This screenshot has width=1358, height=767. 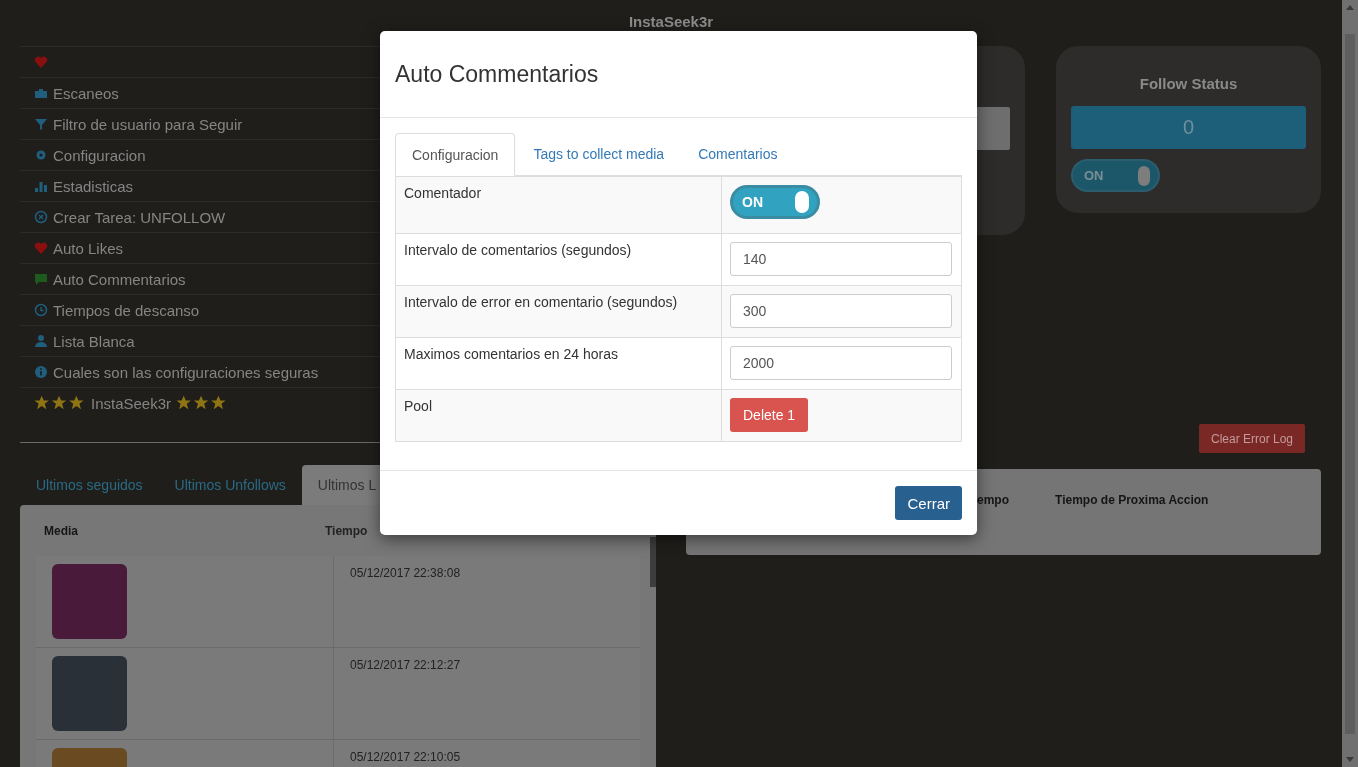 I want to click on setting-label: Intervalo de error en comentario (segundos), so click(x=541, y=302).